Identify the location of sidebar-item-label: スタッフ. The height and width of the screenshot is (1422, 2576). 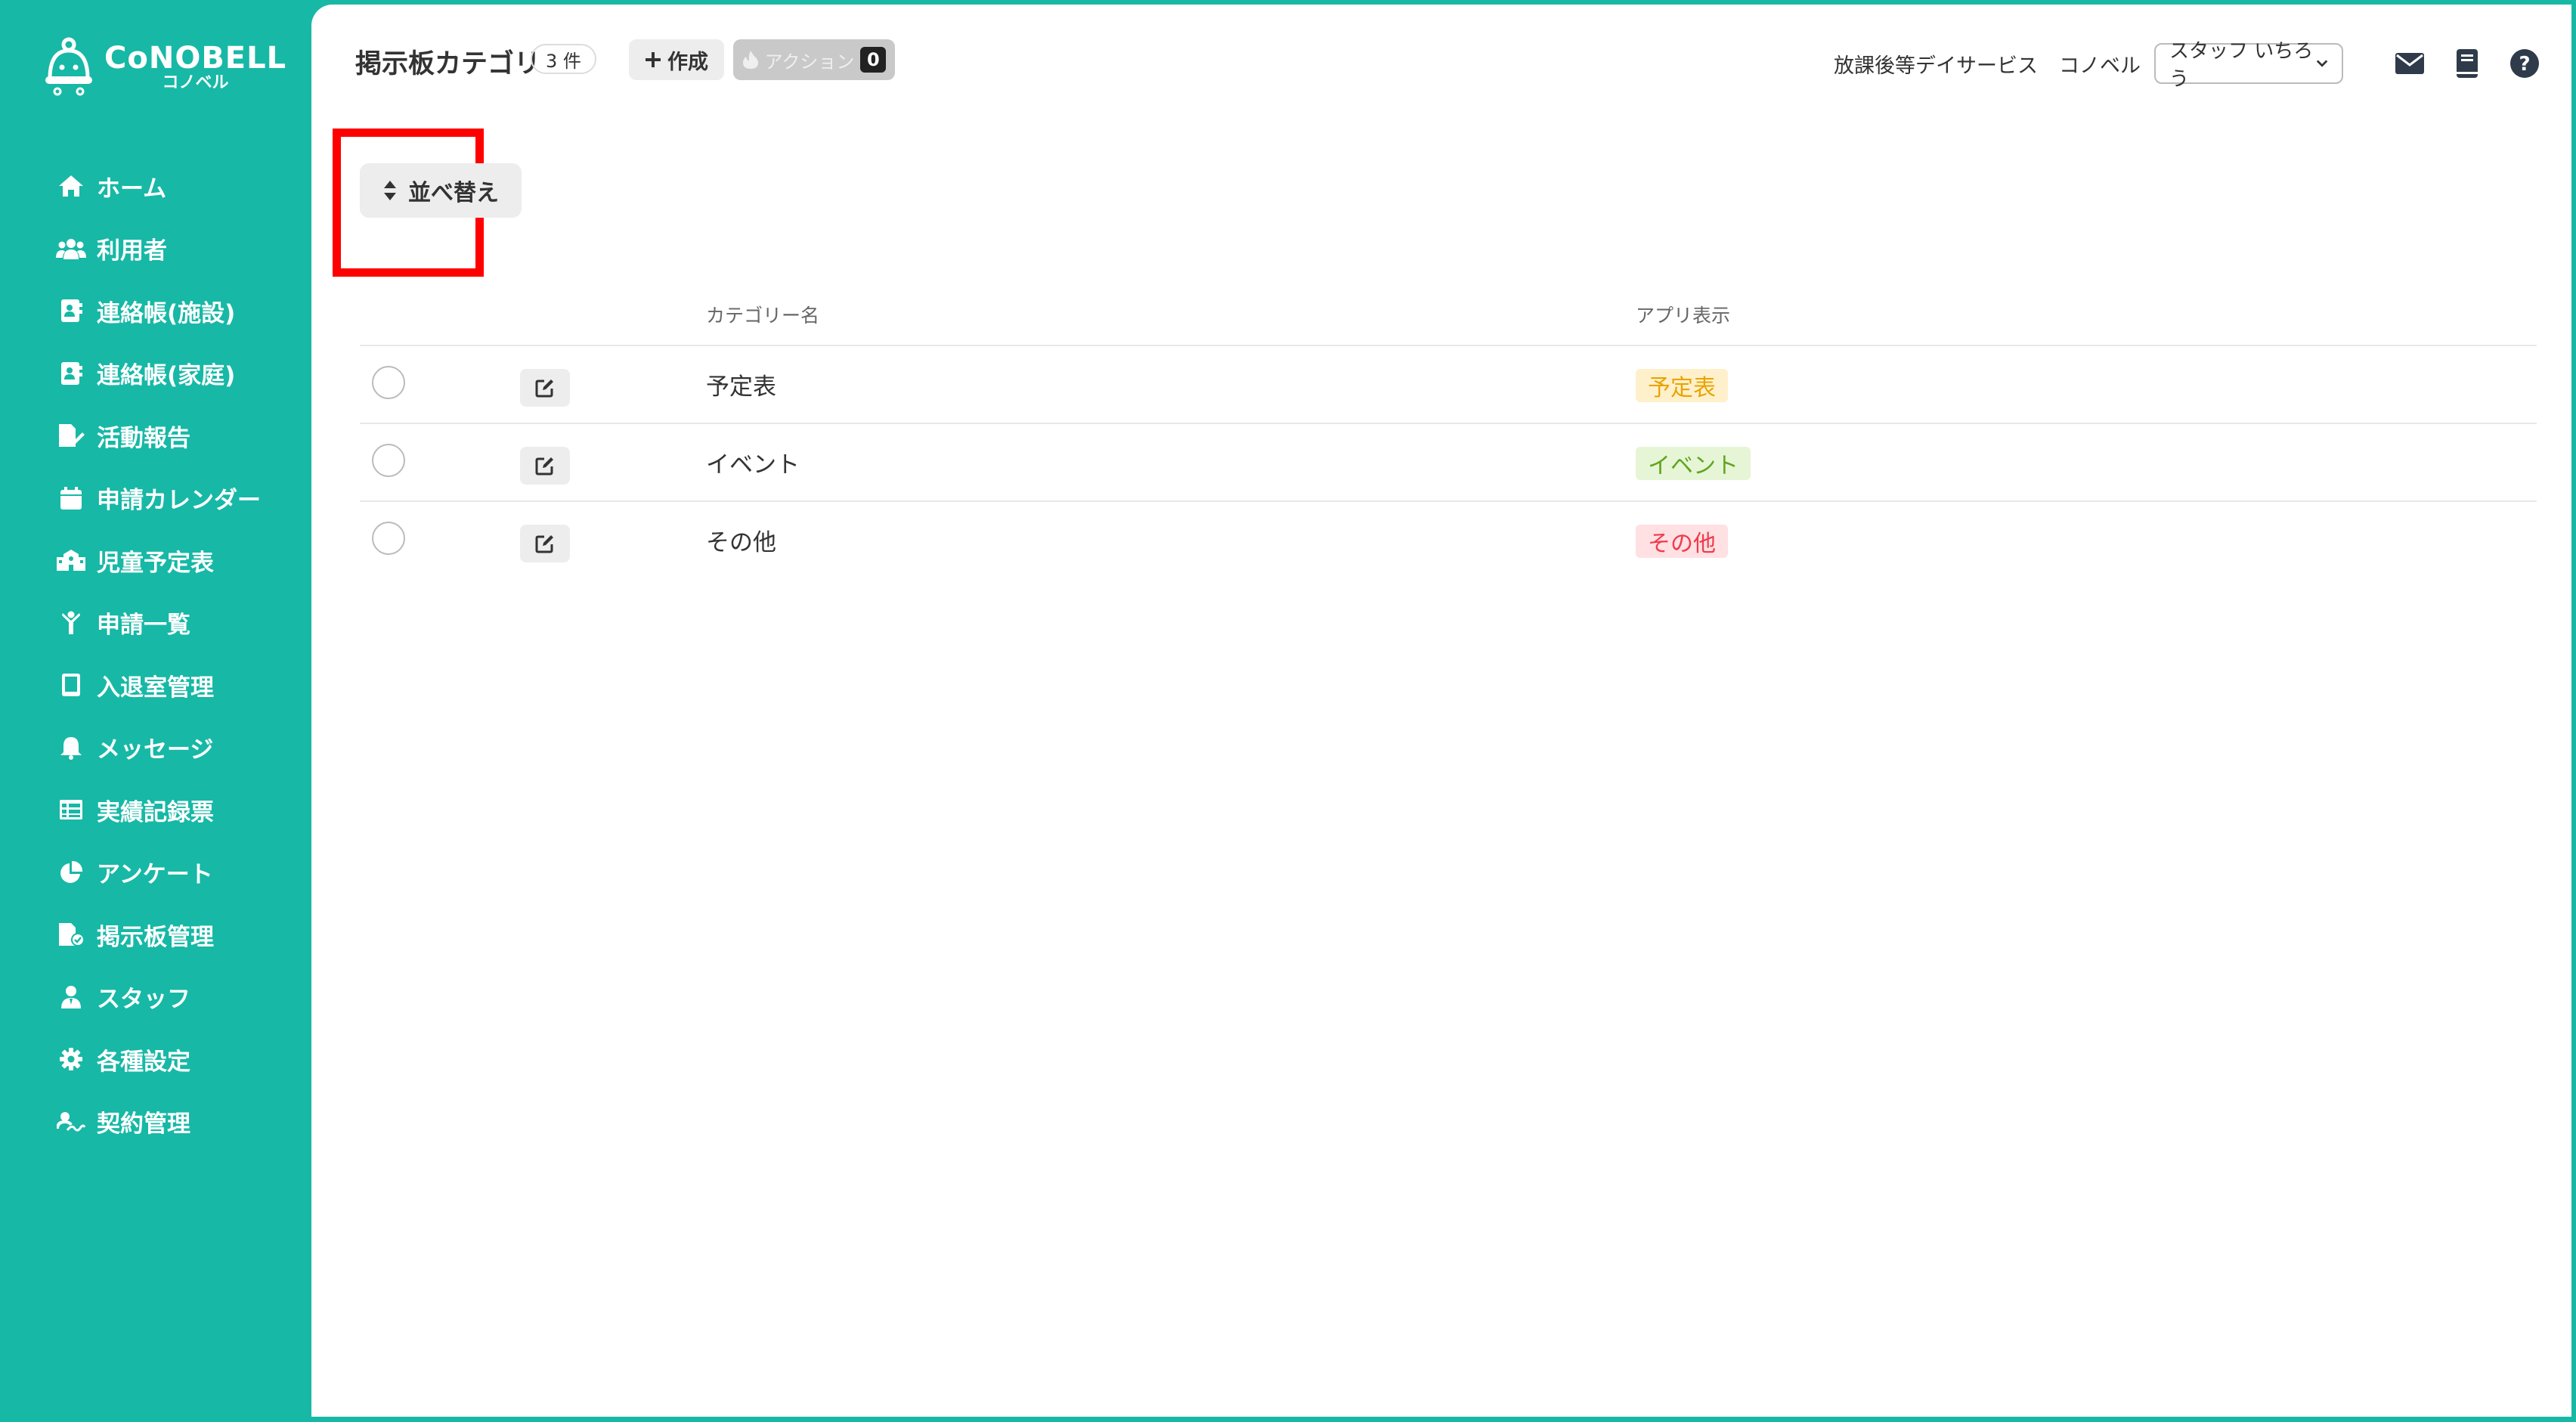
(143, 1000).